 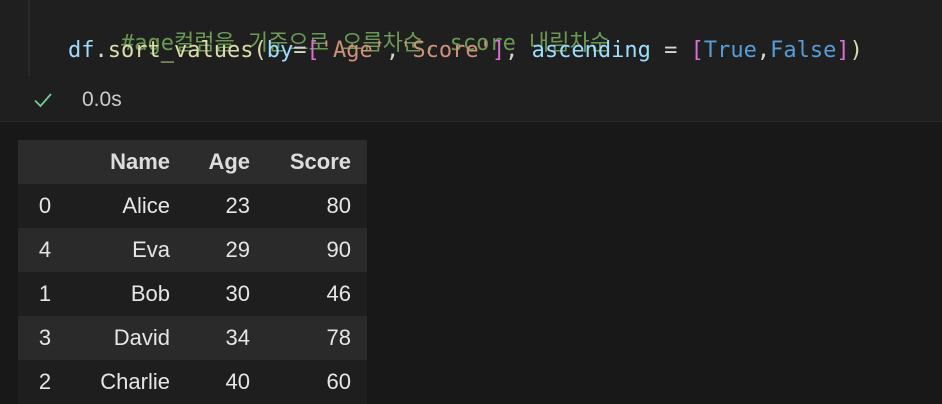 What do you see at coordinates (126, 338) in the screenshot?
I see `cell-name: David` at bounding box center [126, 338].